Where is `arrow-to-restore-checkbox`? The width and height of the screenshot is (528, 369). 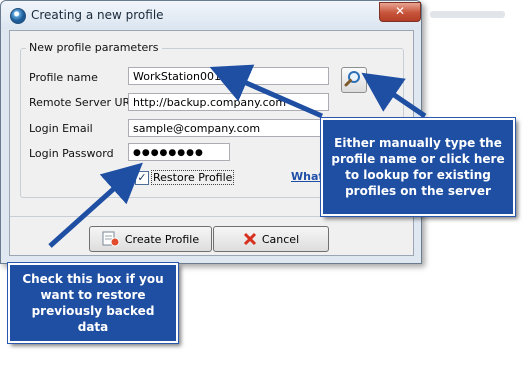
arrow-to-restore-checkbox is located at coordinates (95, 205).